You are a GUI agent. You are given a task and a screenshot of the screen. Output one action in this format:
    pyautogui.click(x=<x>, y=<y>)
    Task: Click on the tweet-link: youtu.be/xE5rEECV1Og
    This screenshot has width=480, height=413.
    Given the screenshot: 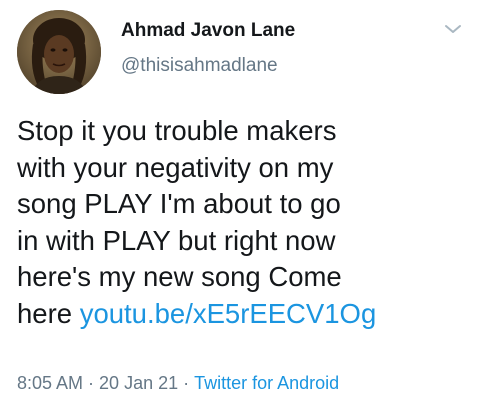 What is the action you would take?
    pyautogui.click(x=228, y=313)
    